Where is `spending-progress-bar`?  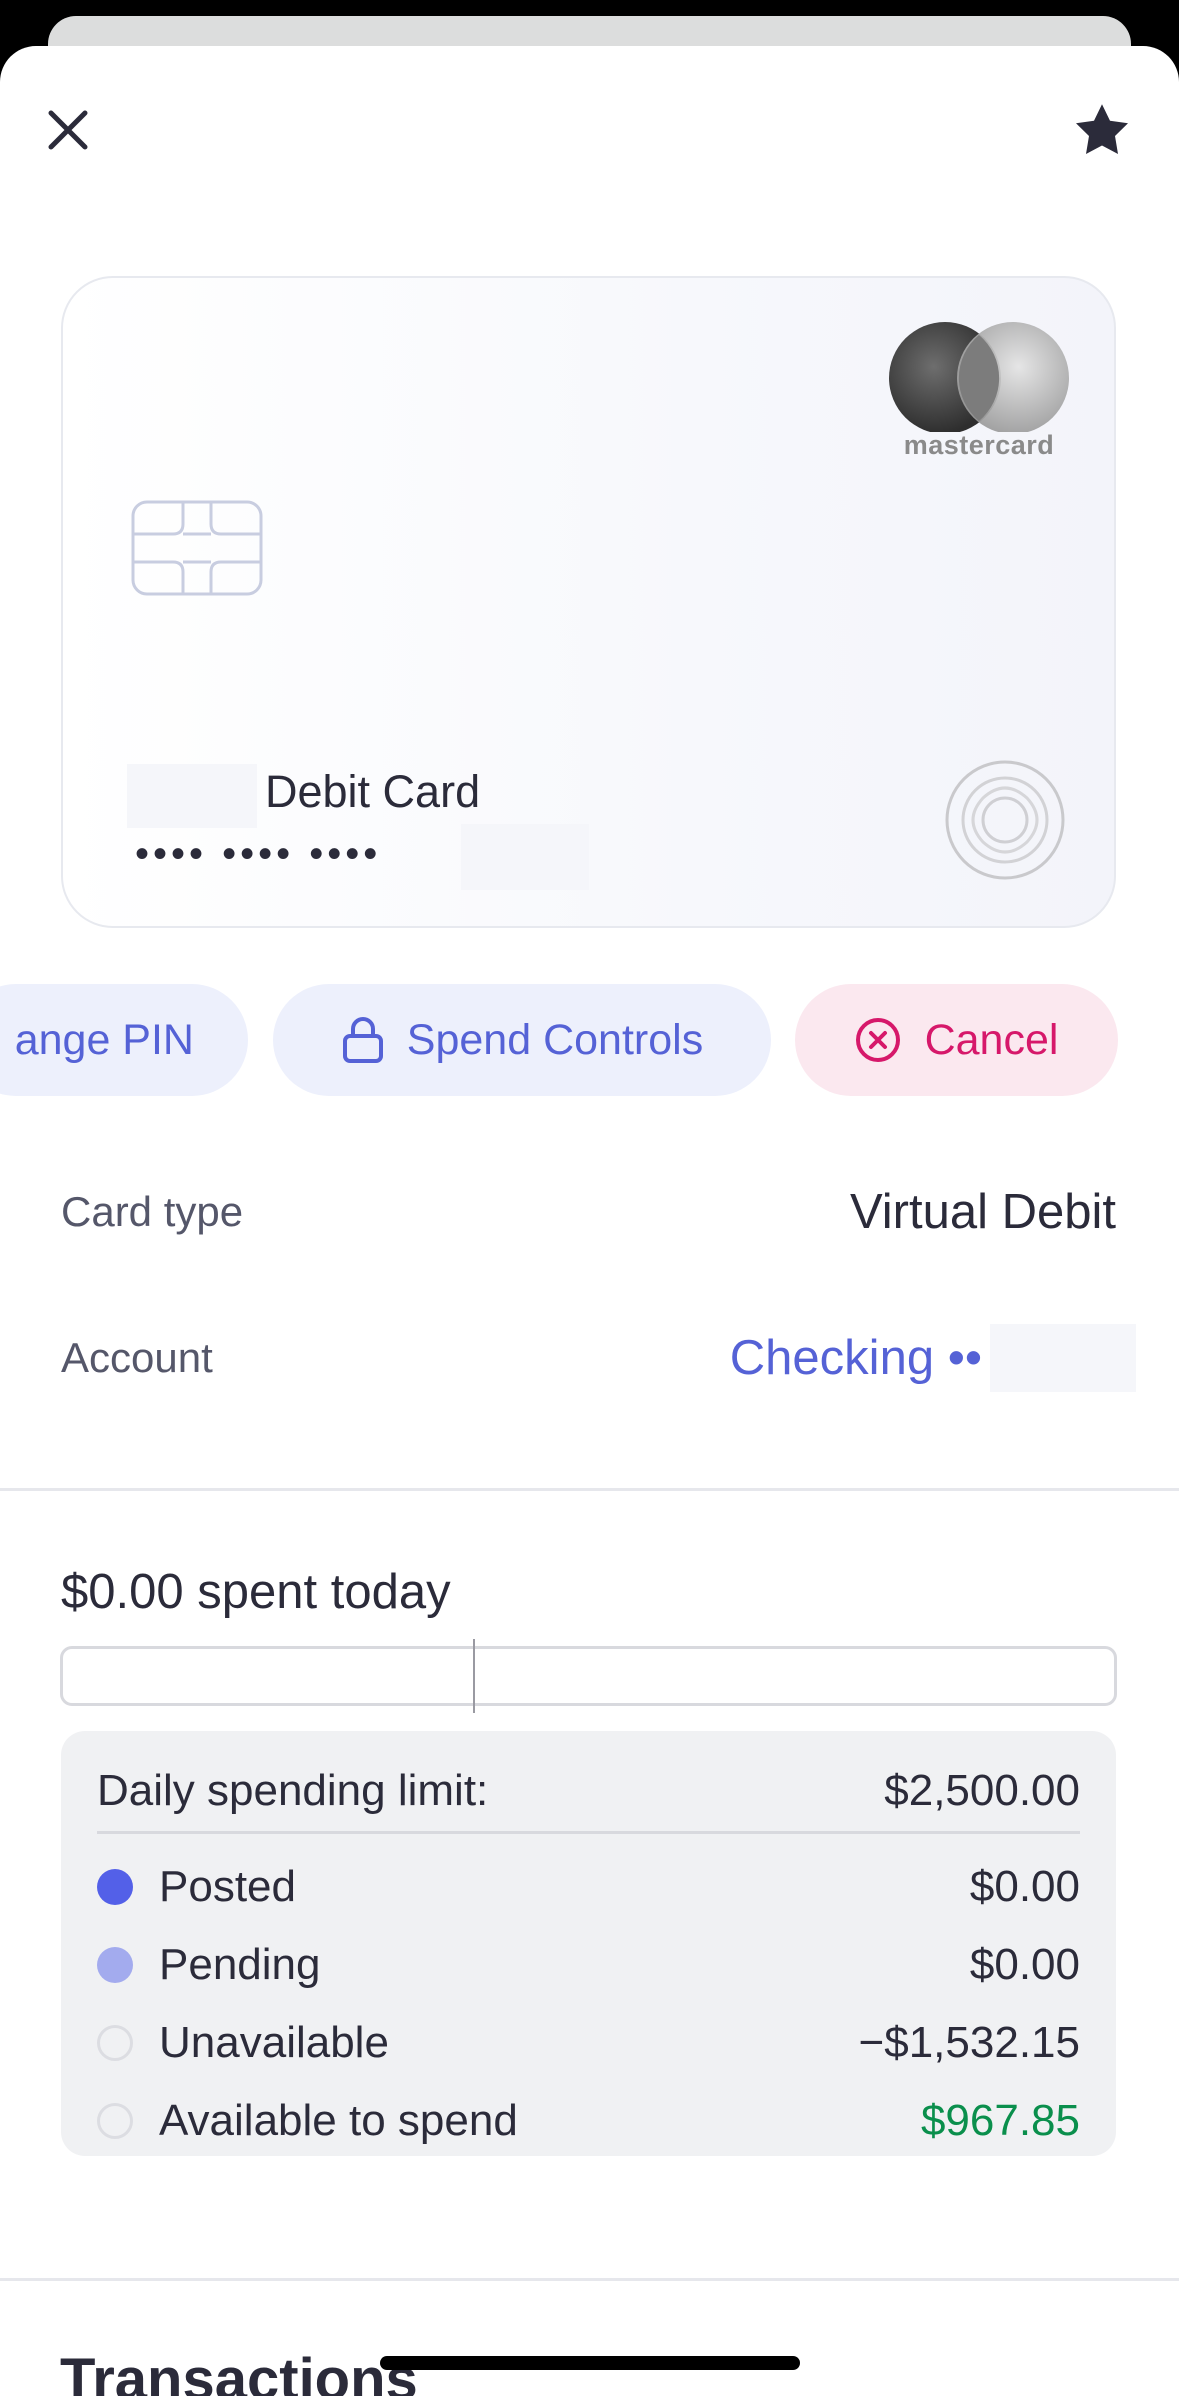 spending-progress-bar is located at coordinates (588, 1676).